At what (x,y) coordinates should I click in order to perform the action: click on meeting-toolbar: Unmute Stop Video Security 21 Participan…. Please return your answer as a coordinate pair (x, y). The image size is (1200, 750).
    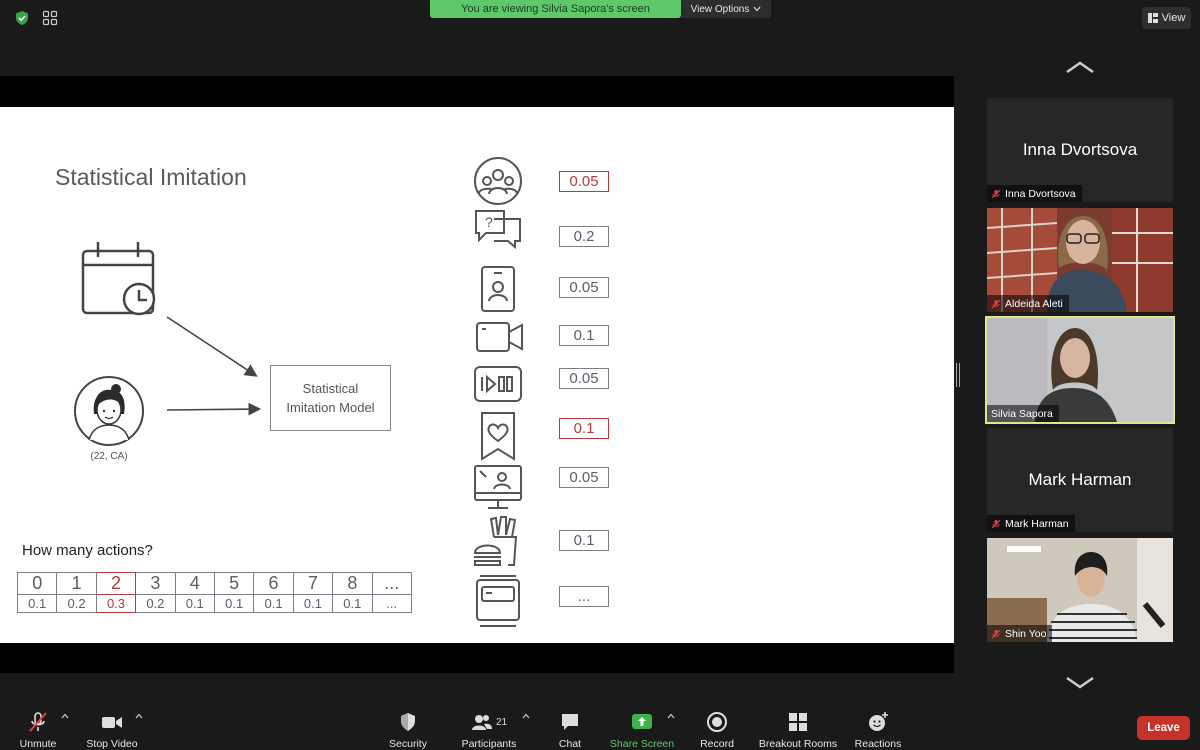
    Looking at the image, I should click on (600, 728).